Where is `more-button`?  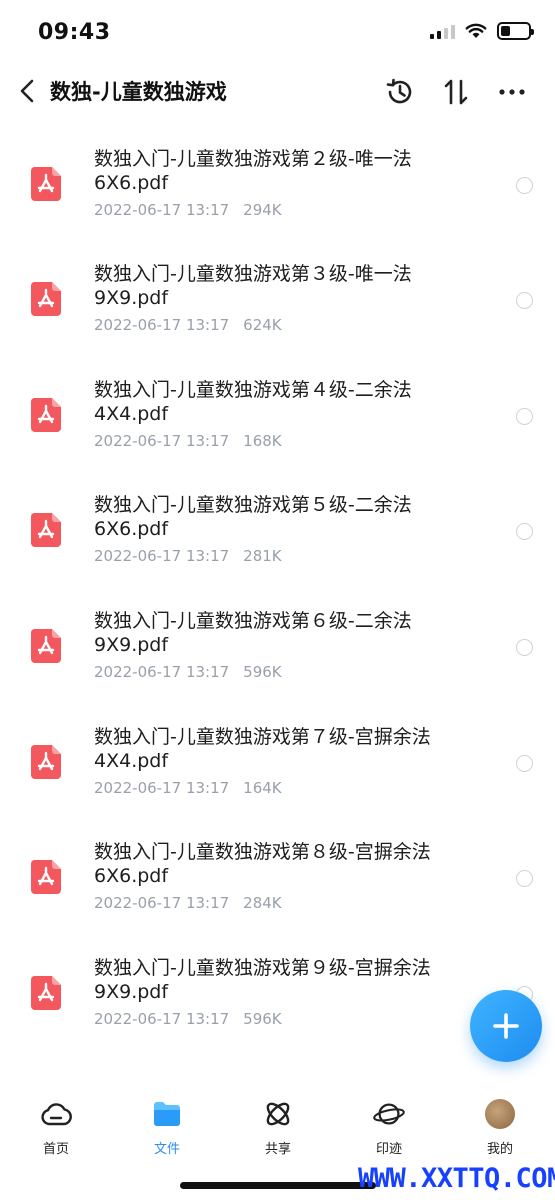
more-button is located at coordinates (512, 92).